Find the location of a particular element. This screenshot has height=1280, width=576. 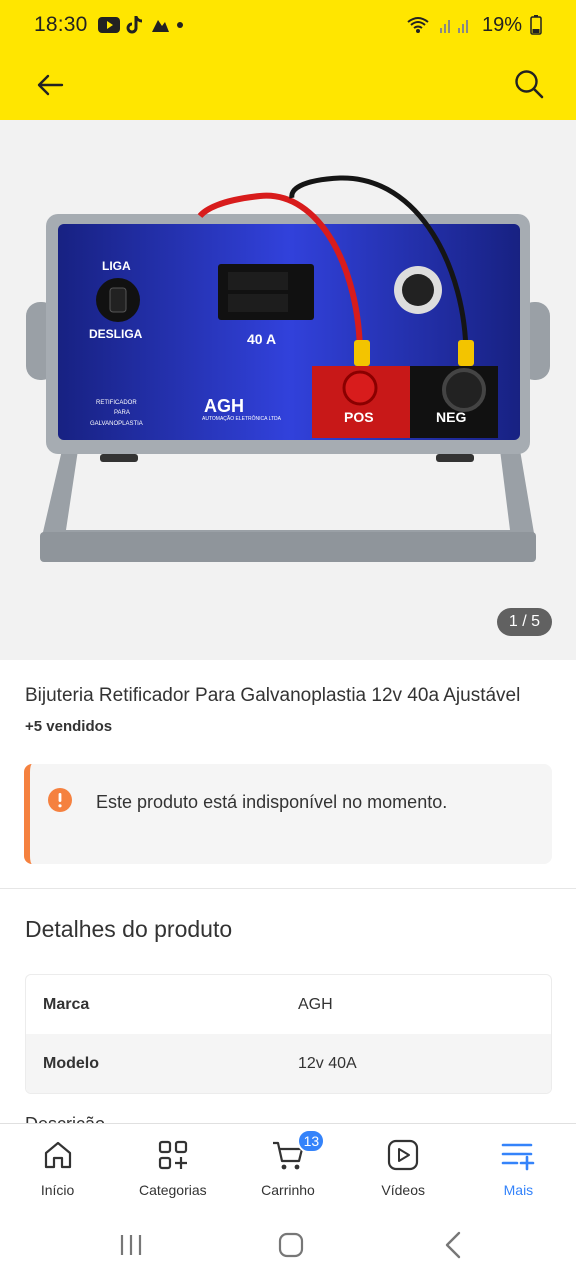

menu-more-icon is located at coordinates (518, 1157).